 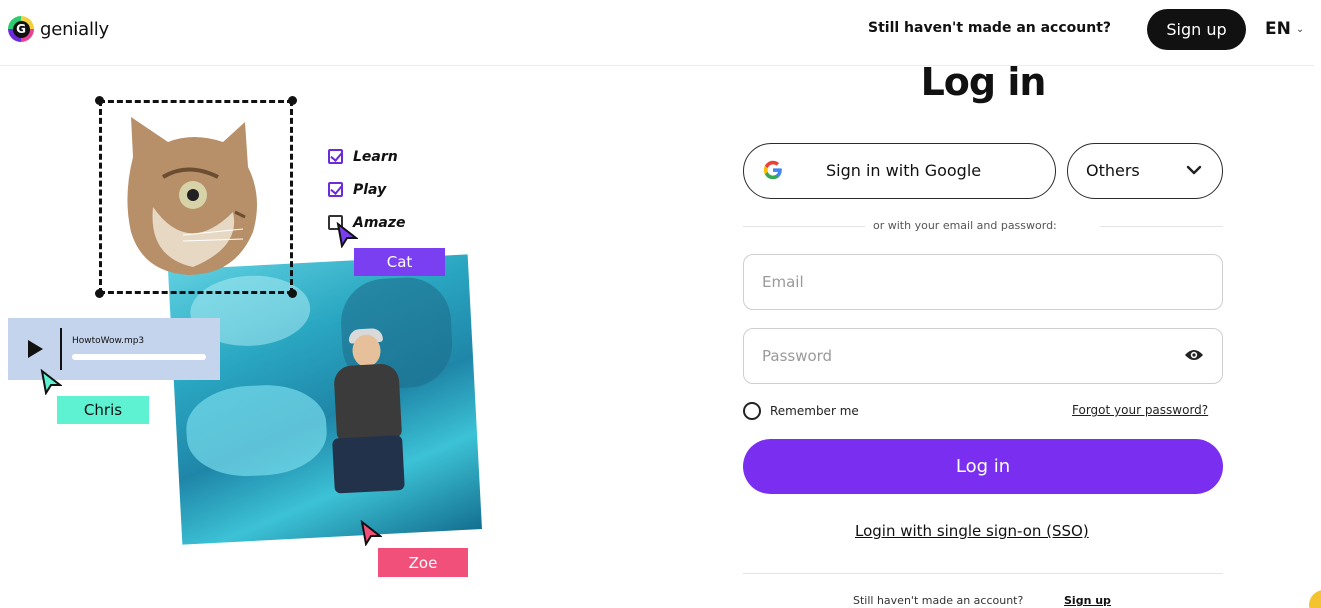 What do you see at coordinates (365, 415) in the screenshot?
I see `person-figure` at bounding box center [365, 415].